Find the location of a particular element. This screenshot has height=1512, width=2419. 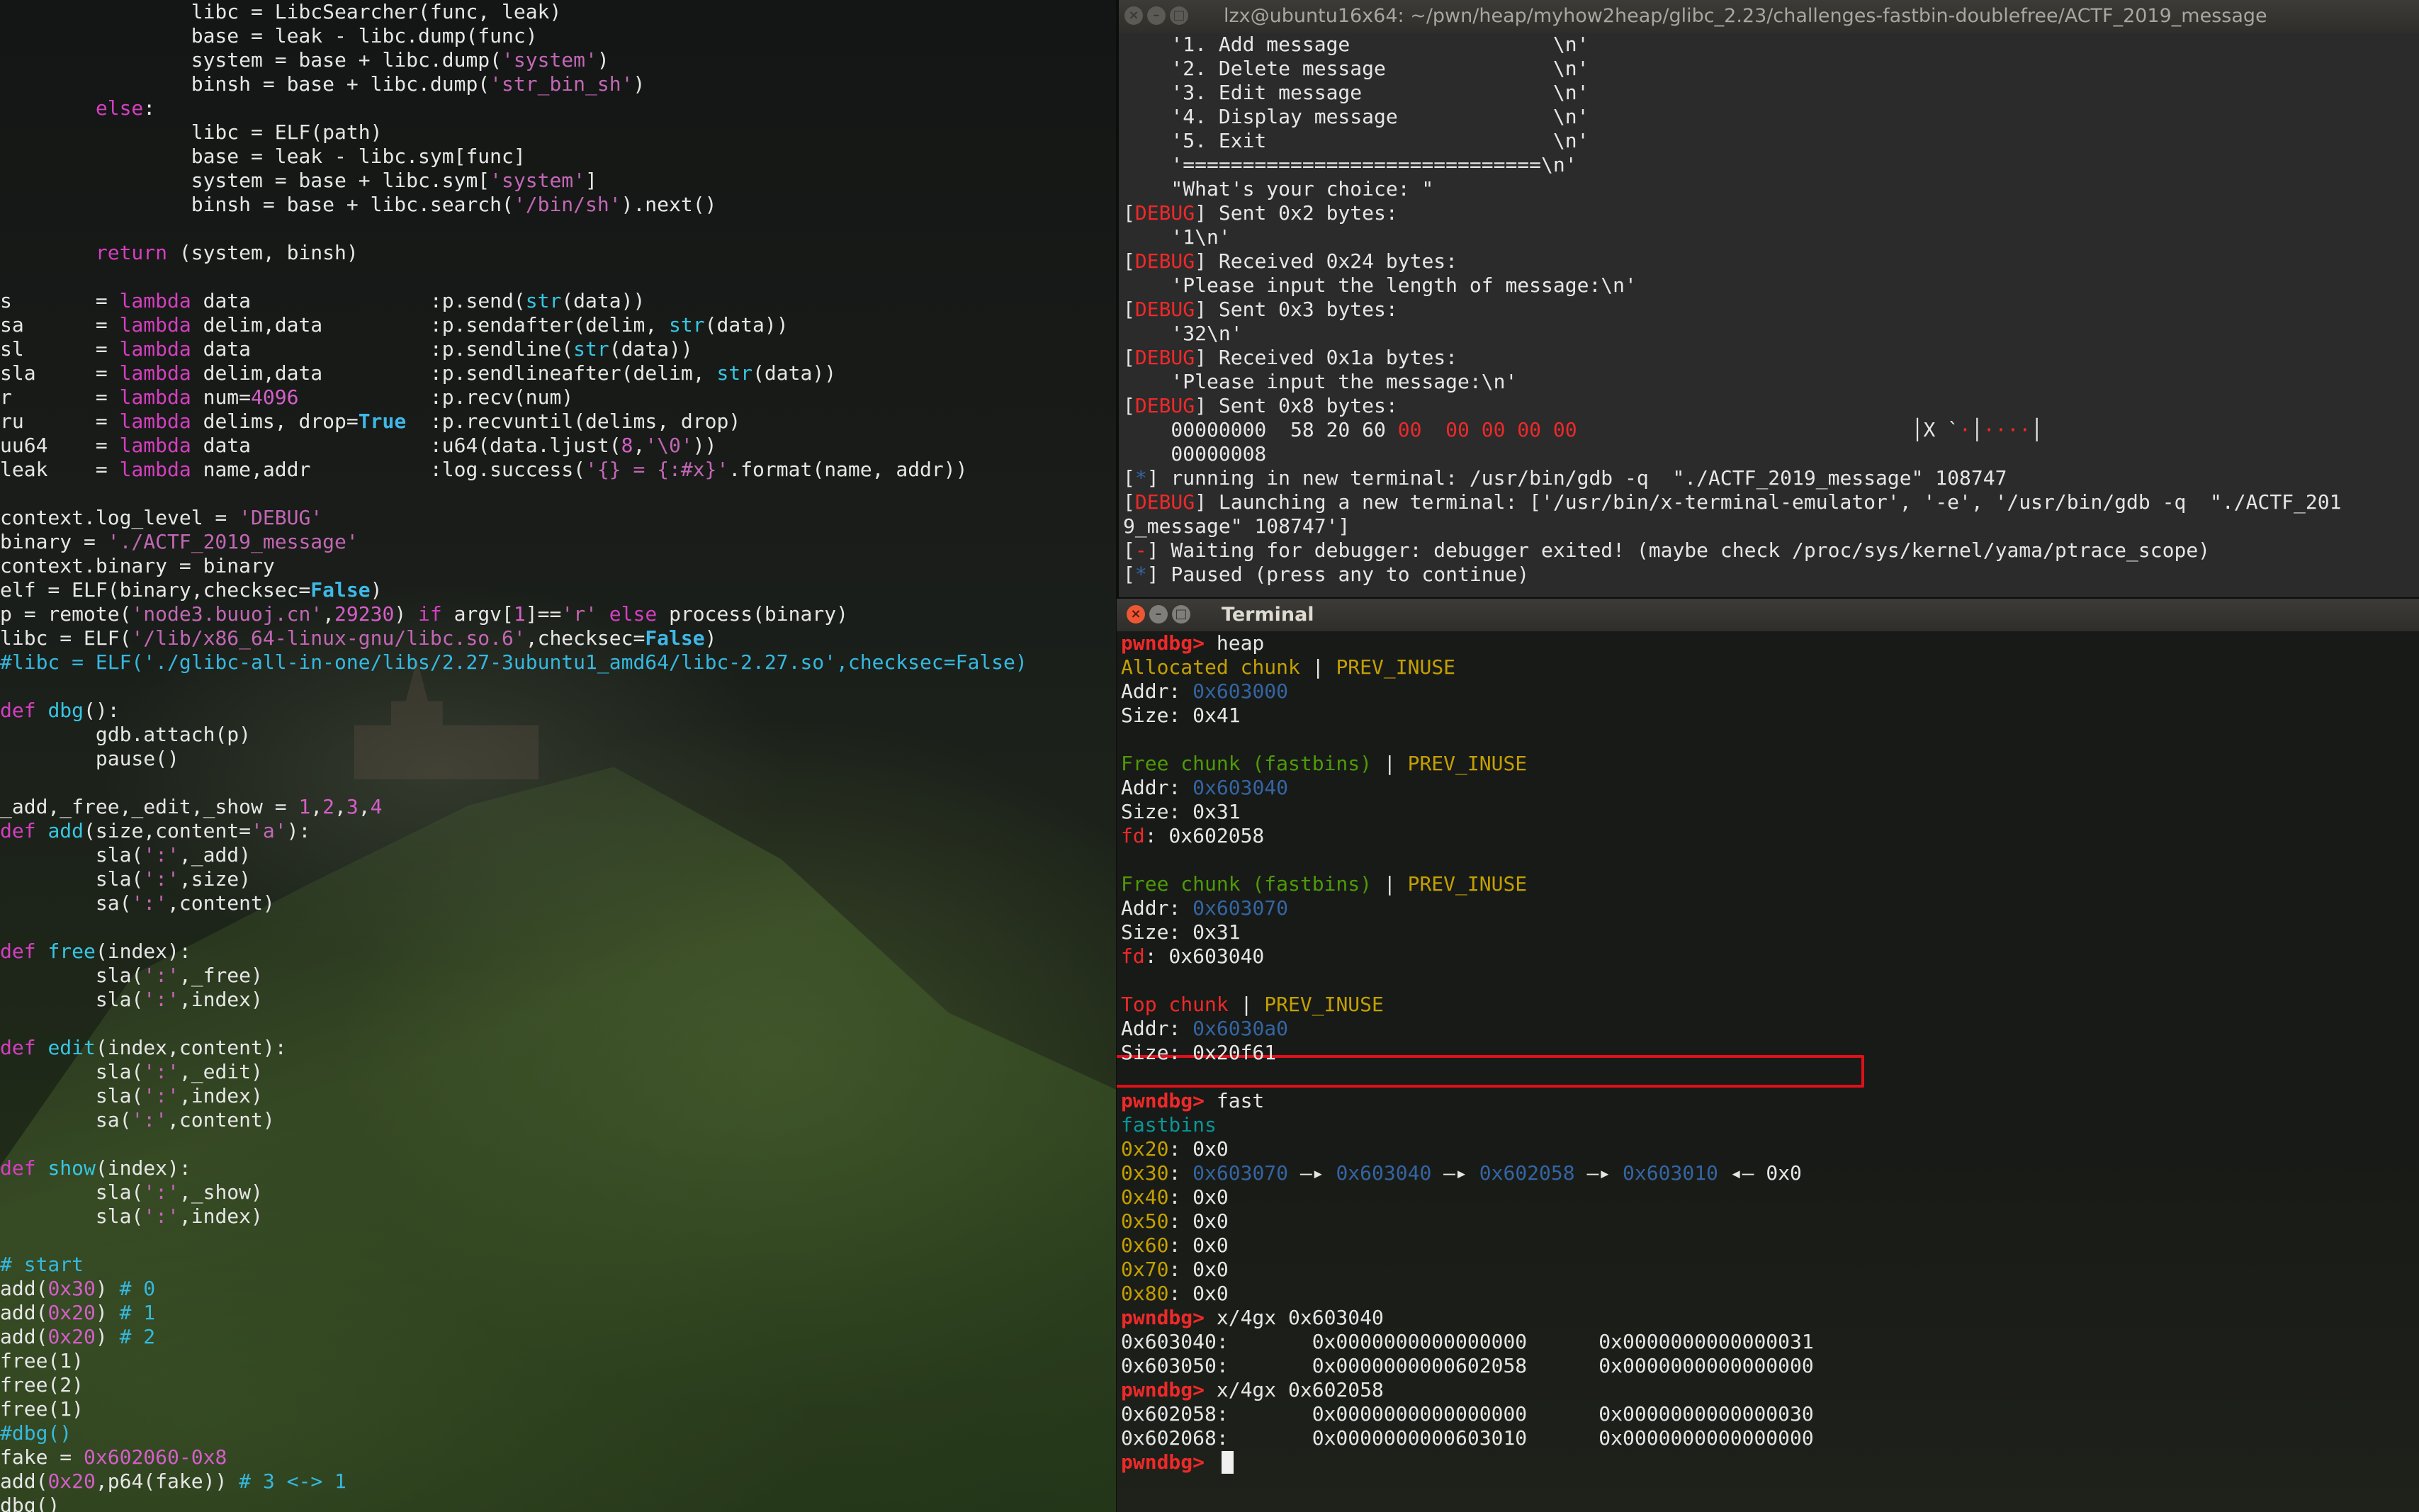

text-token: ···· is located at coordinates (2007, 429).